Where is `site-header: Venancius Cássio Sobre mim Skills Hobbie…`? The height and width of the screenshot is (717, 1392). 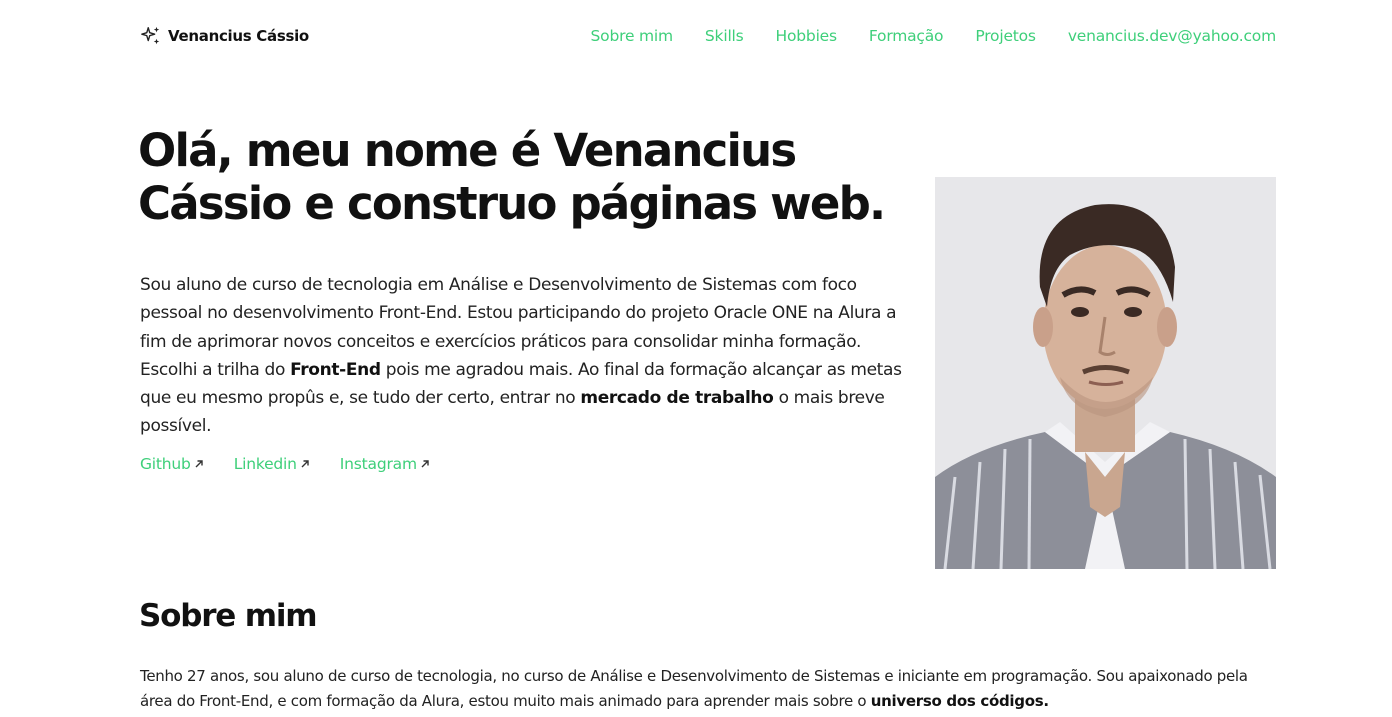
site-header: Venancius Cássio Sobre mim Skills Hobbie… is located at coordinates (708, 36).